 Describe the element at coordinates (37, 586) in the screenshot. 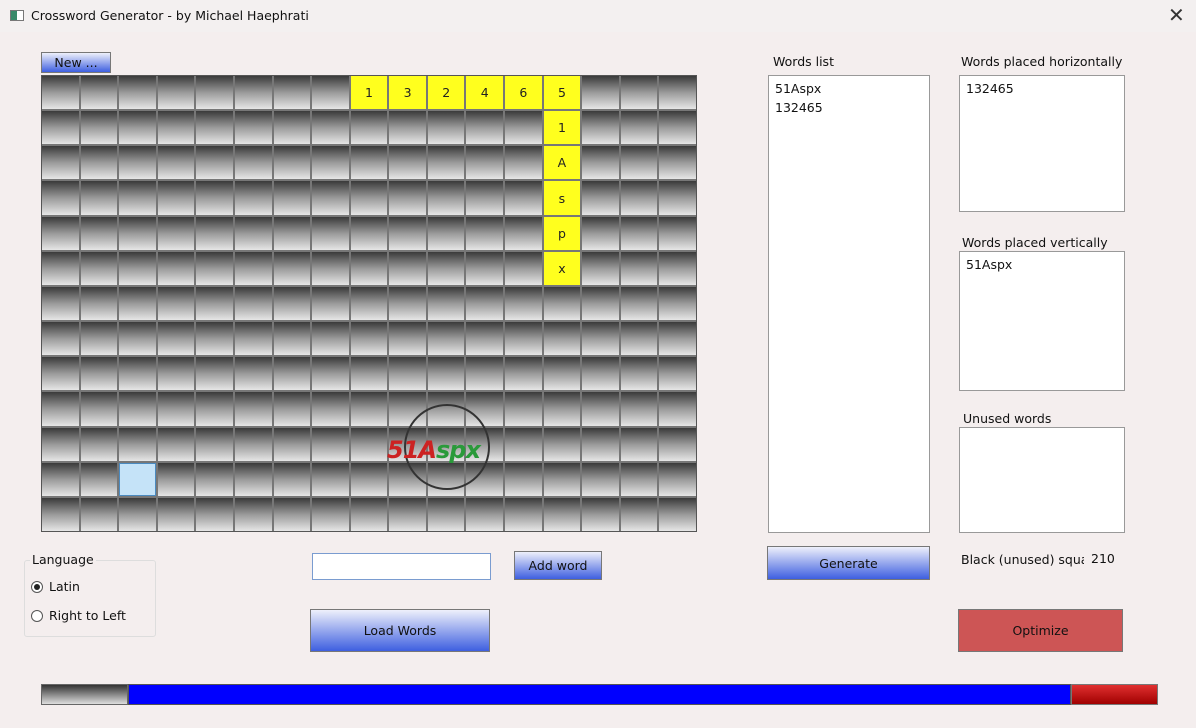

I see `radio-checked-icon` at that location.